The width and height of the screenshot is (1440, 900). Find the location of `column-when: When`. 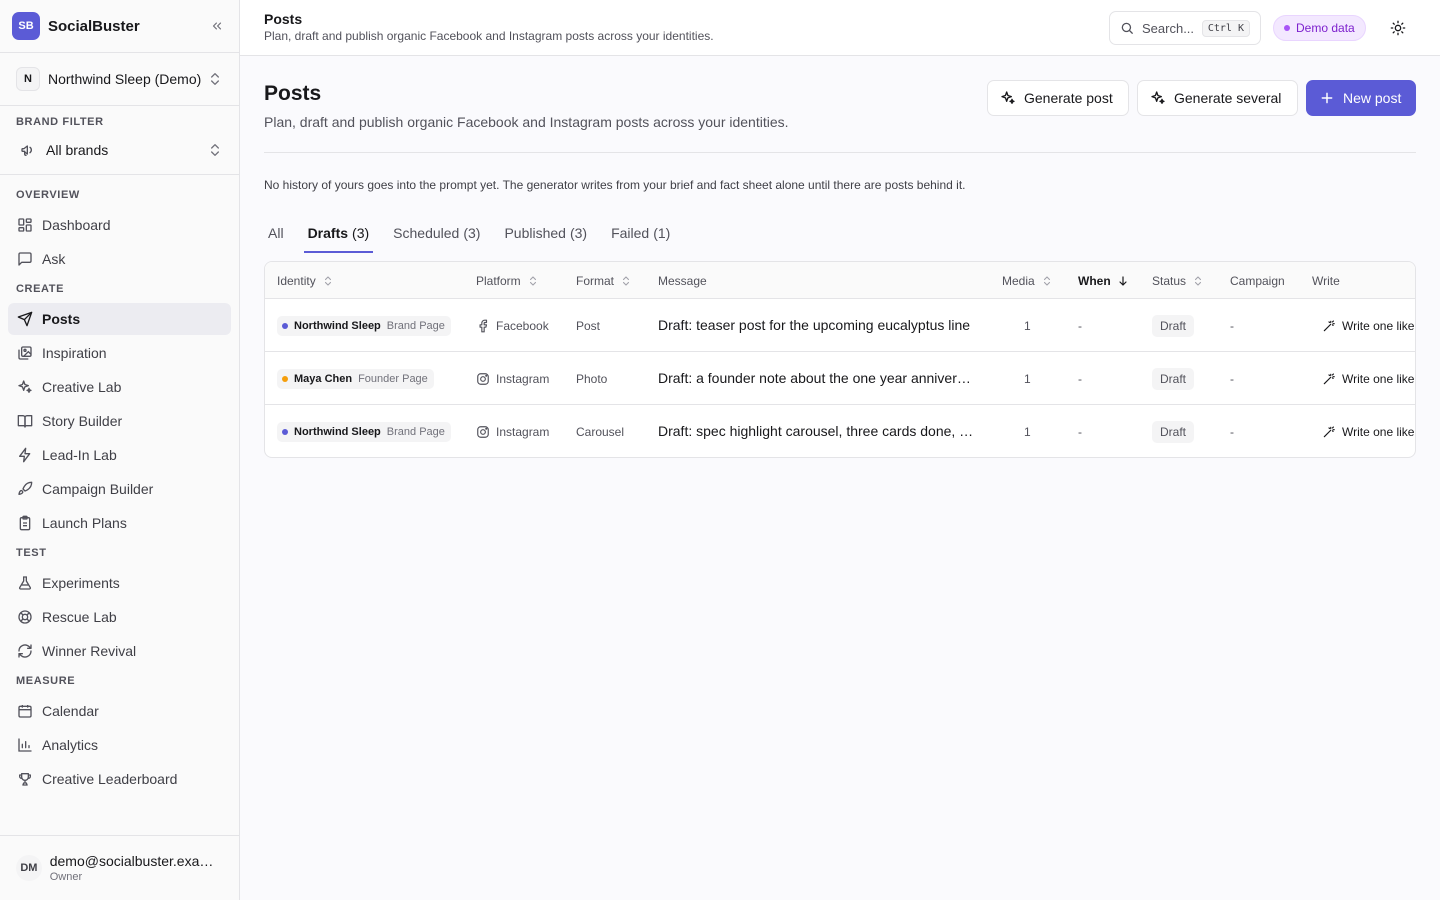

column-when: When is located at coordinates (1103, 280).